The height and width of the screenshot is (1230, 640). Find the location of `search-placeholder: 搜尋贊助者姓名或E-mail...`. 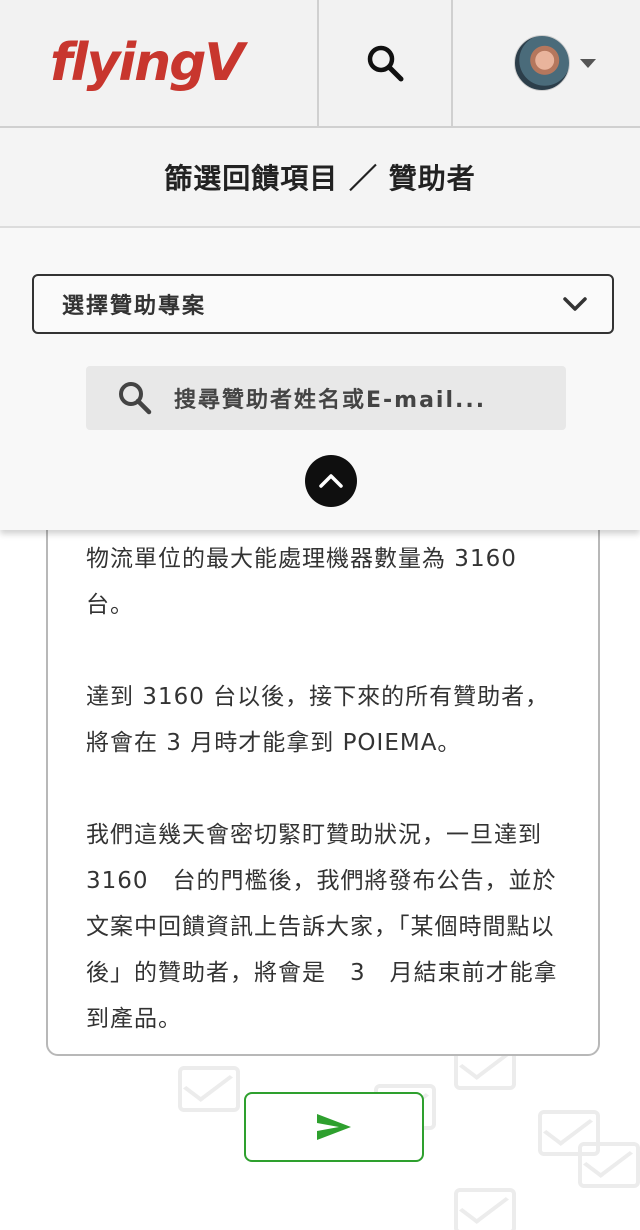

search-placeholder: 搜尋贊助者姓名或E-mail... is located at coordinates (330, 400).